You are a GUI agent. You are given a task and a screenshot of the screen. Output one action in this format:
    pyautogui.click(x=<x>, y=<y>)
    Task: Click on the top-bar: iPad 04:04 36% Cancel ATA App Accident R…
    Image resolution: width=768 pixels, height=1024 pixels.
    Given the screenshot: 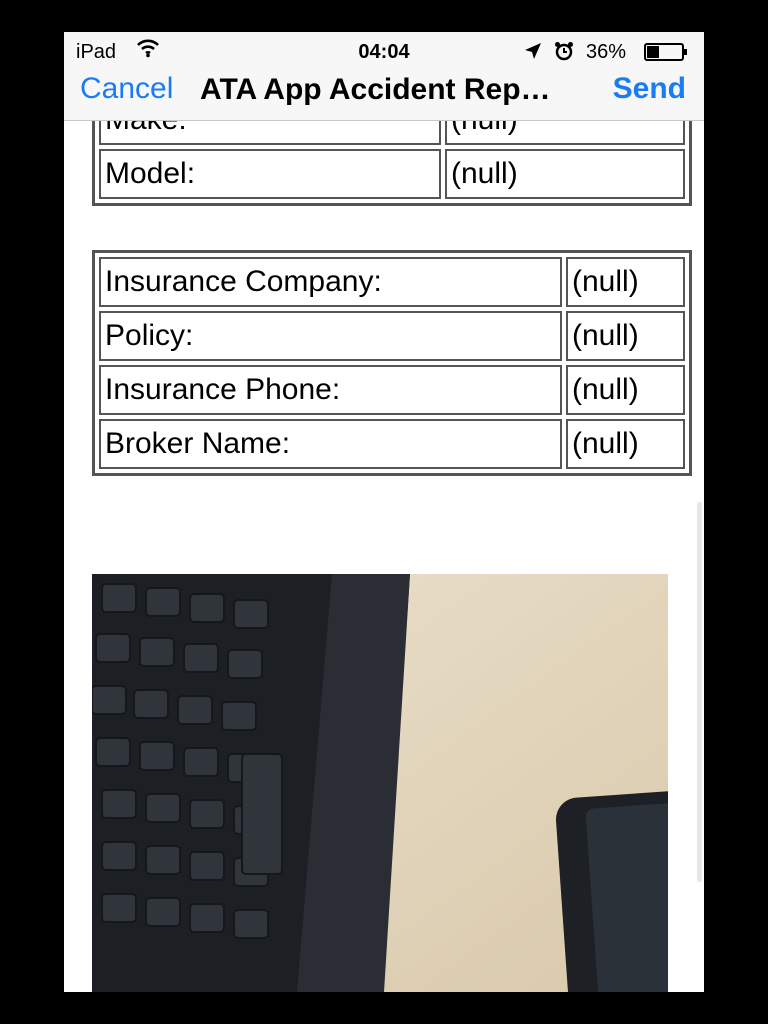 What is the action you would take?
    pyautogui.click(x=384, y=76)
    